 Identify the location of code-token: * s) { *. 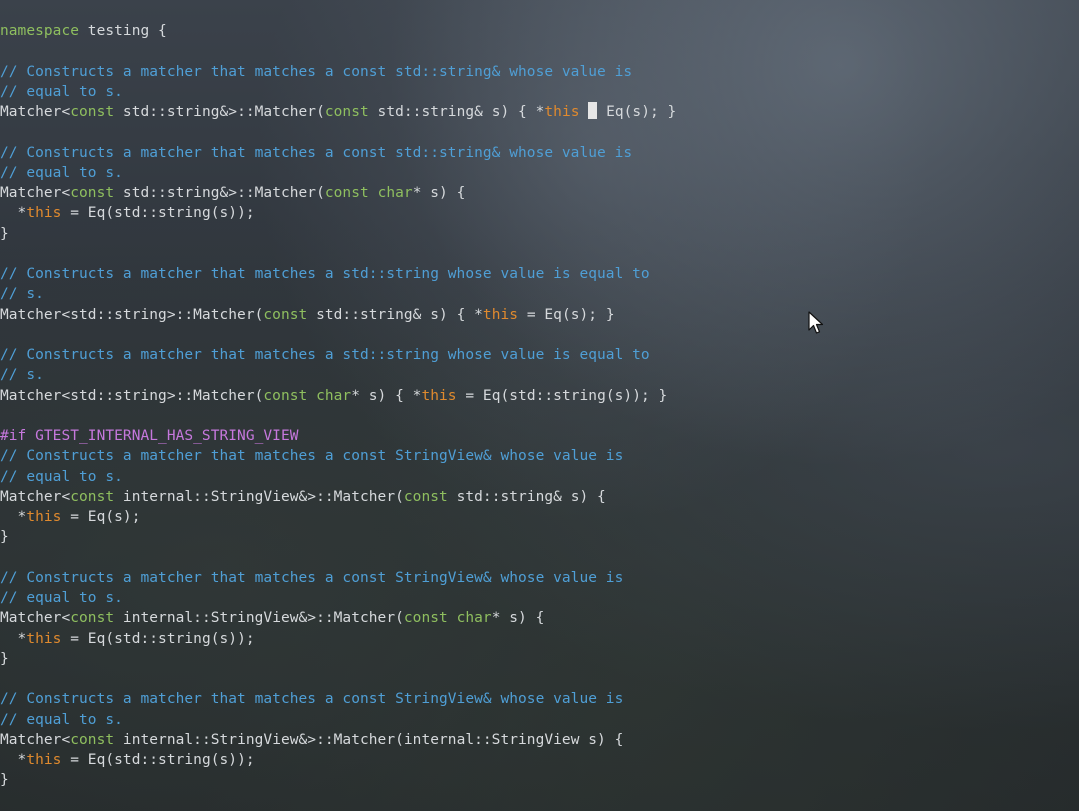
(386, 395).